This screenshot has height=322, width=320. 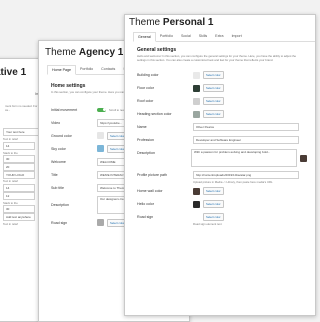 What do you see at coordinates (246, 140) in the screenshot?
I see `text-field: Developer and Software Engineer` at bounding box center [246, 140].